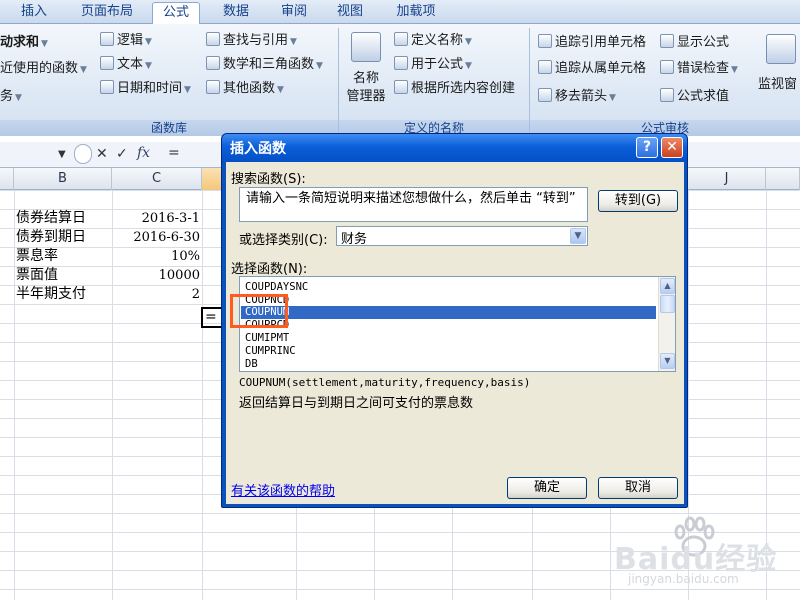 This screenshot has width=800, height=600. What do you see at coordinates (249, 88) in the screenshot?
I see `more-functions-label: 其他函数` at bounding box center [249, 88].